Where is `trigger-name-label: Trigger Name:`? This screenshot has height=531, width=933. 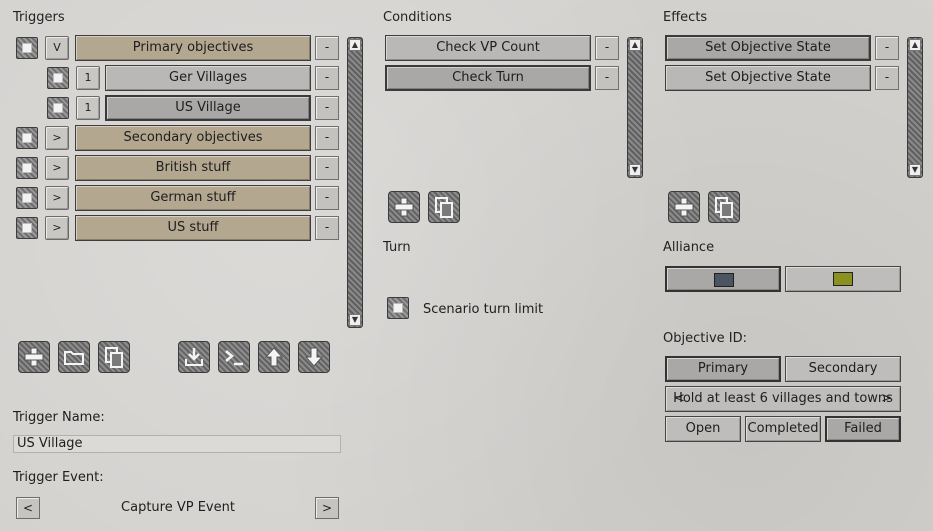 trigger-name-label: Trigger Name: is located at coordinates (59, 417).